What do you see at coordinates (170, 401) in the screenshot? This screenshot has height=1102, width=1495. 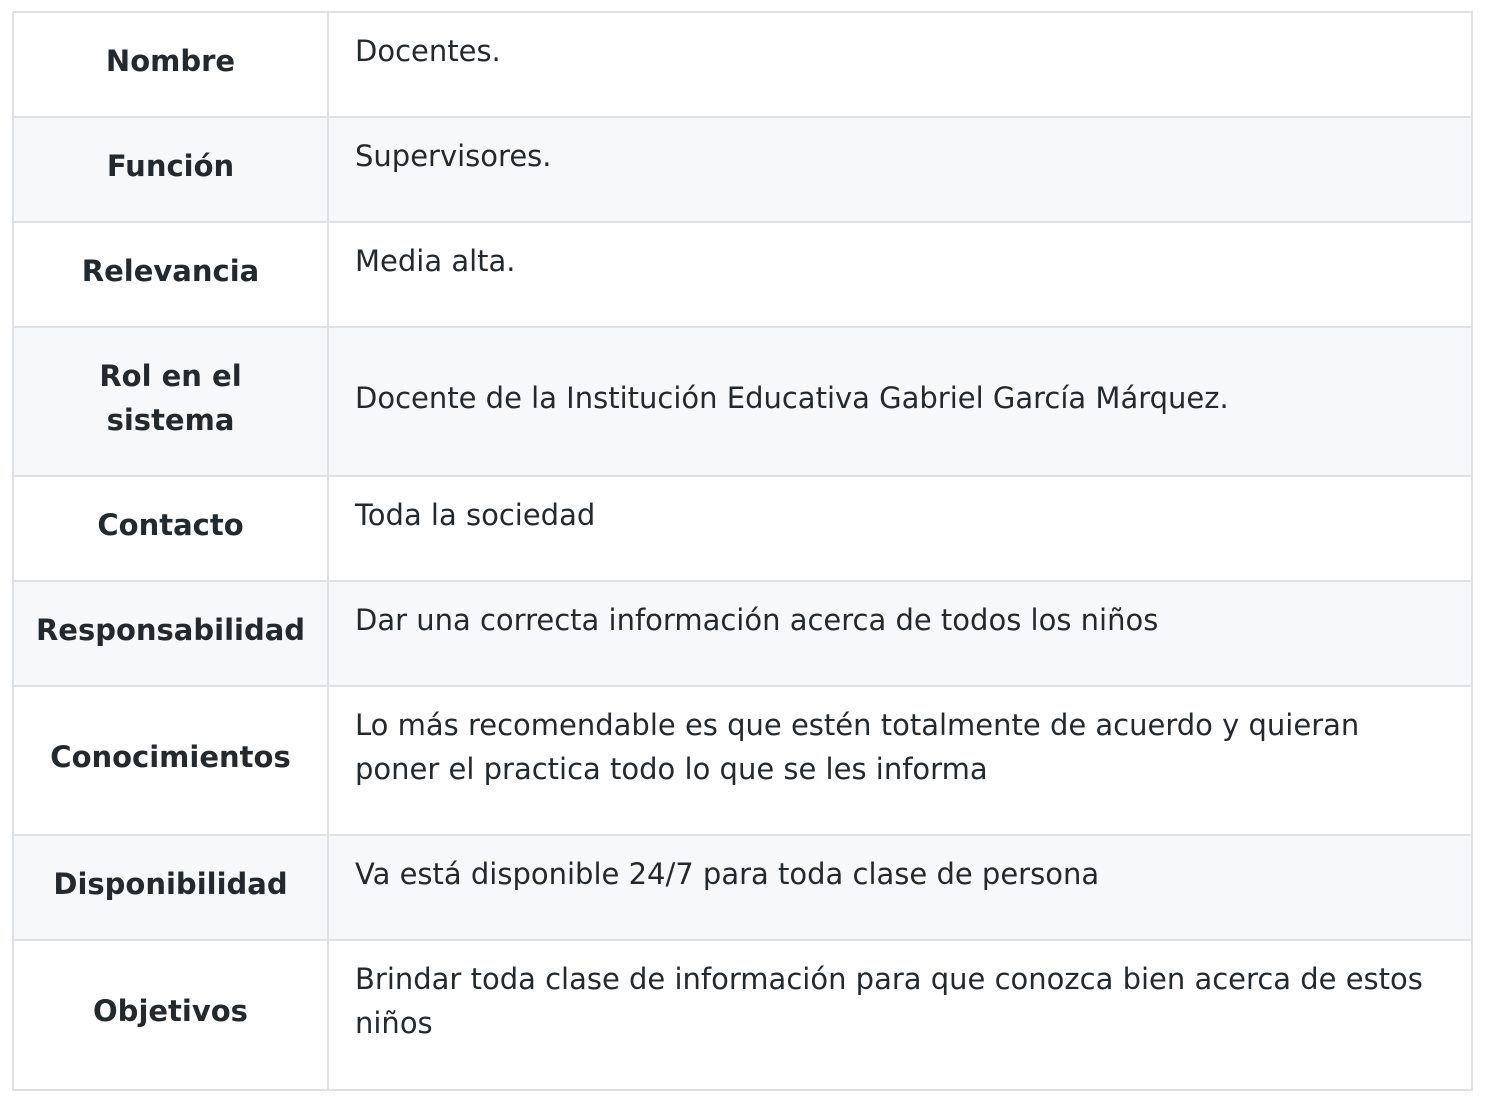 I see `row-label: Rol en el sistema` at bounding box center [170, 401].